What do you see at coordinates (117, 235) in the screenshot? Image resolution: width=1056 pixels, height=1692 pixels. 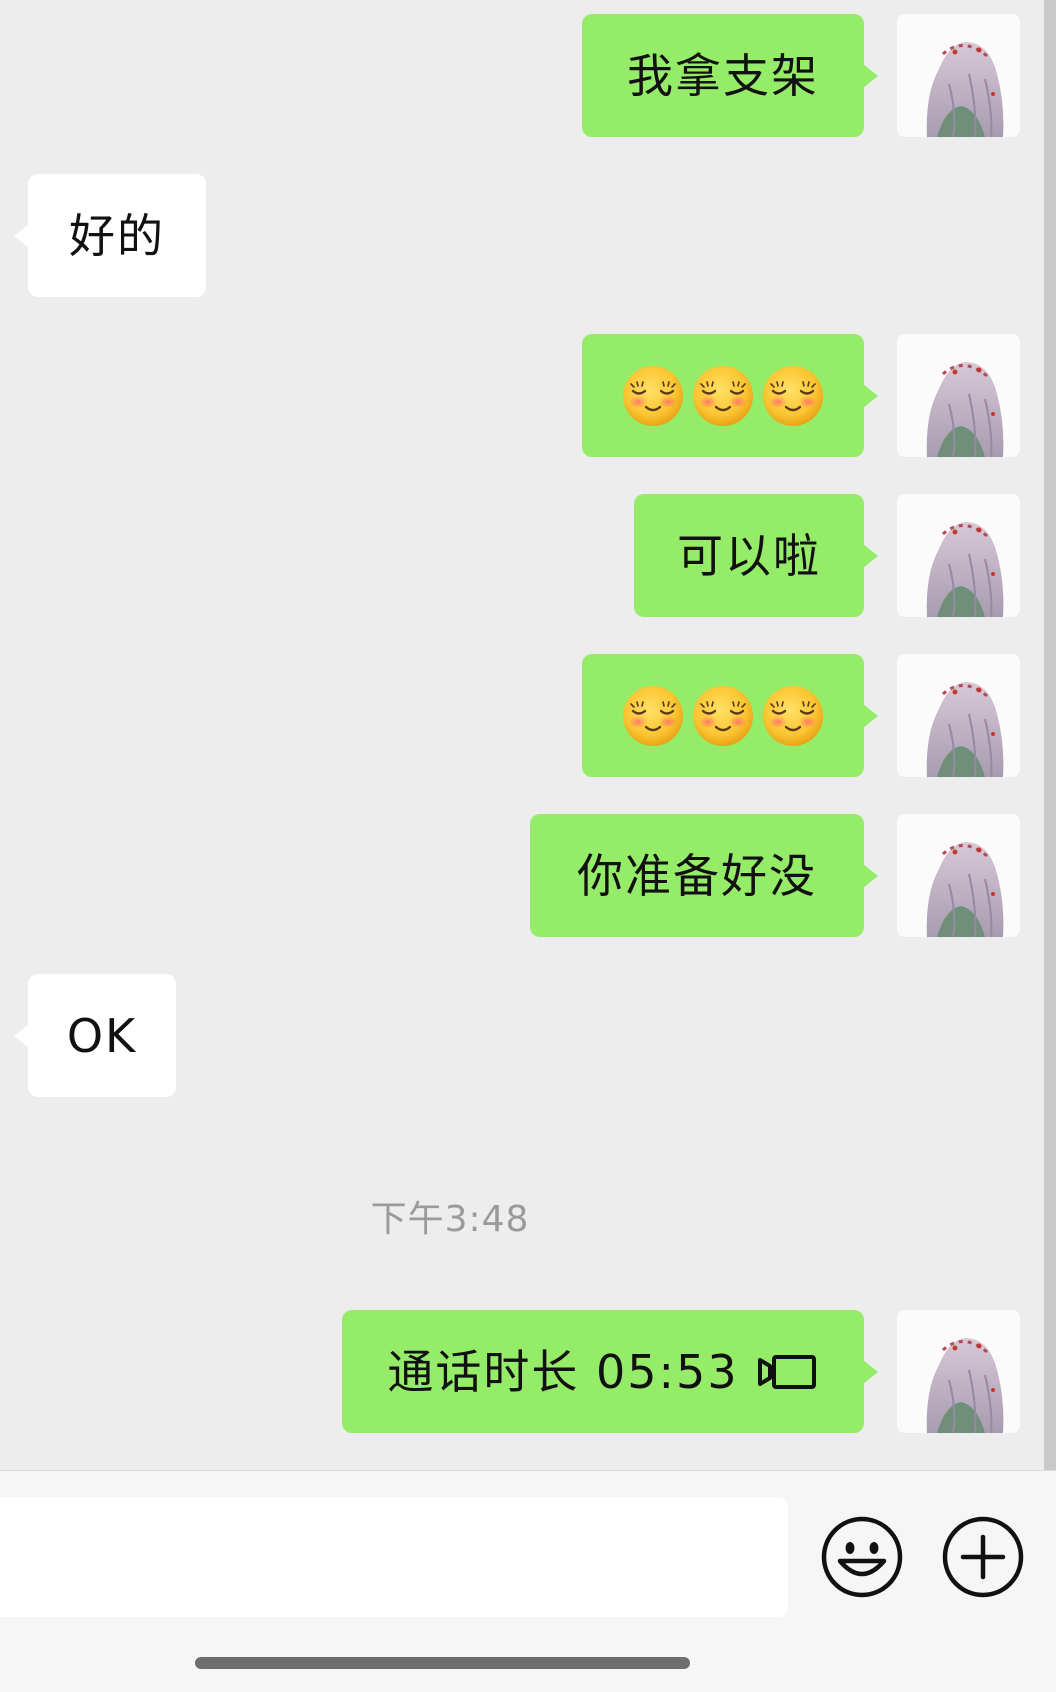 I see `message-text: 好的` at bounding box center [117, 235].